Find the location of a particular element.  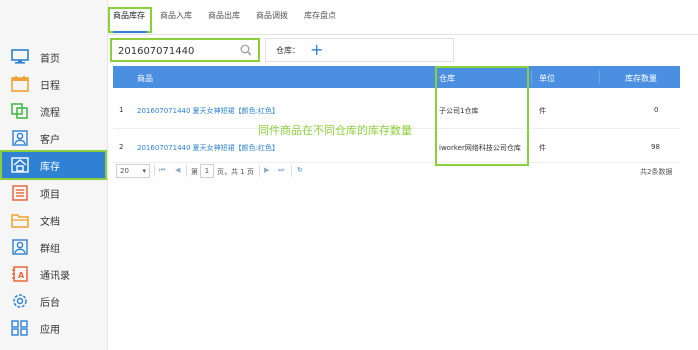

sidebar-item-schedule: 日程 is located at coordinates (53, 84).